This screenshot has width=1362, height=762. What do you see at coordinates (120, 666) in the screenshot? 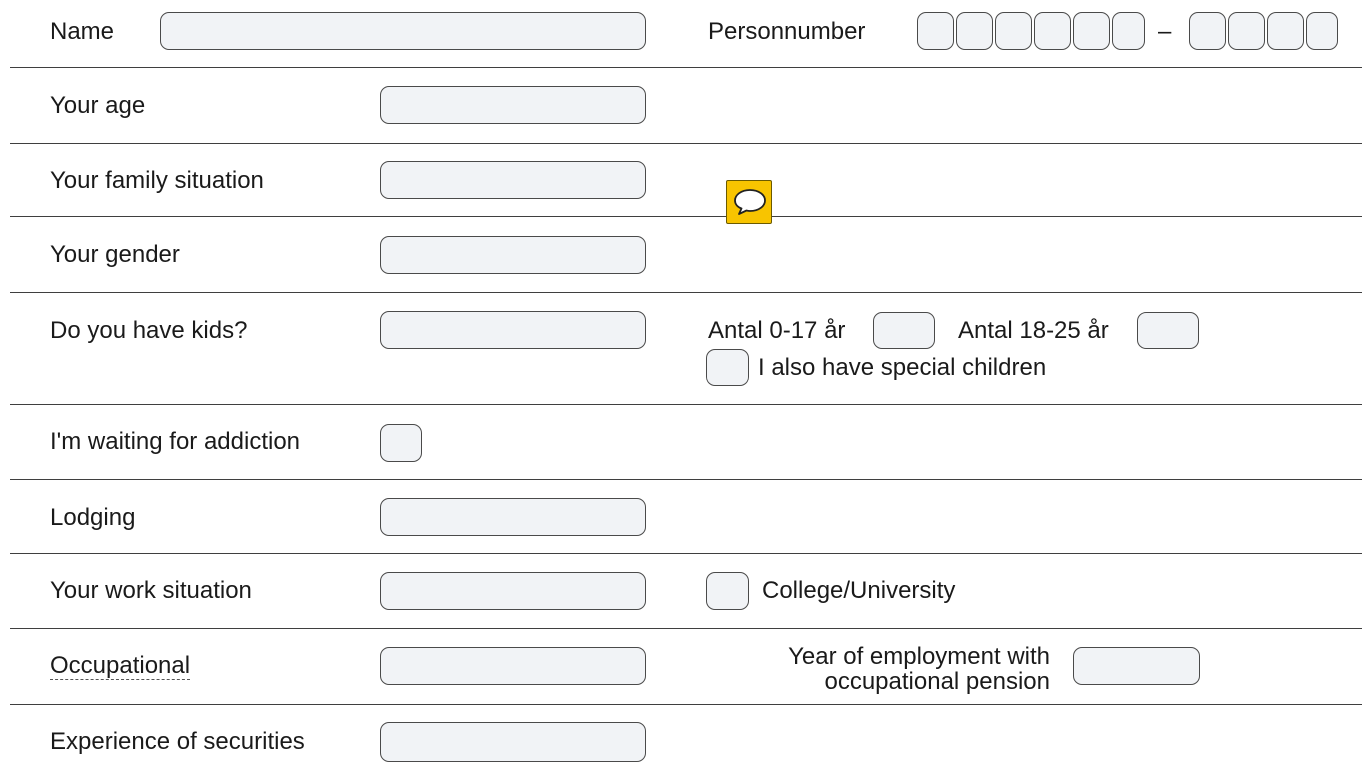
I see `occupational-label: Occupational` at bounding box center [120, 666].